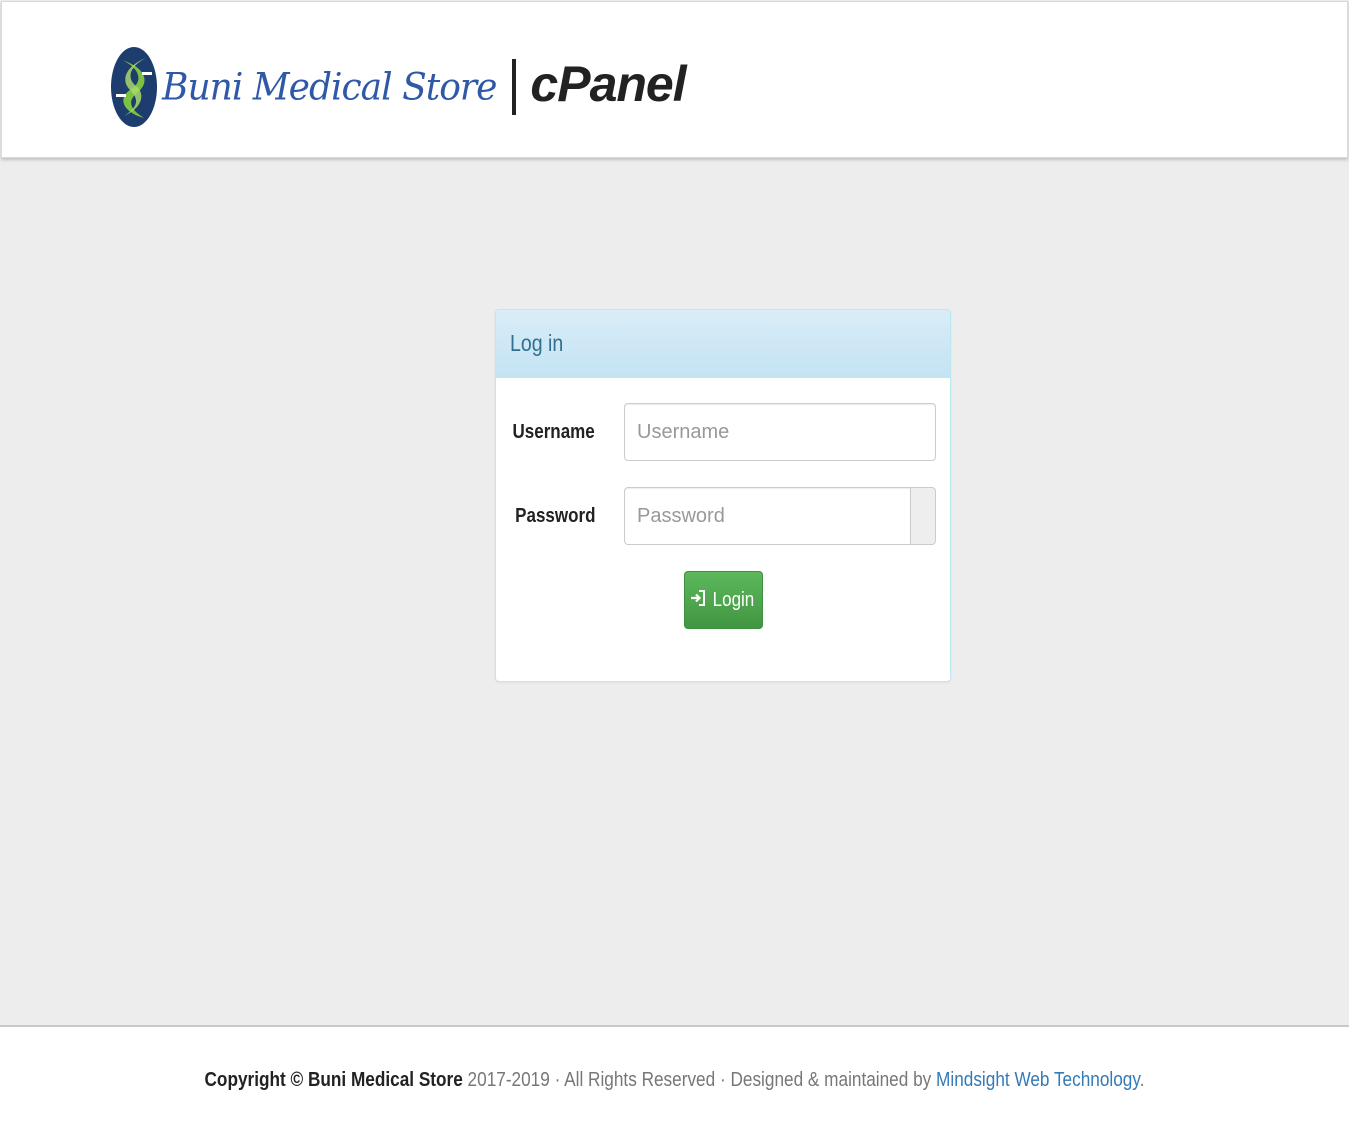 Image resolution: width=1349 pixels, height=1130 pixels. I want to click on username-input, so click(780, 432).